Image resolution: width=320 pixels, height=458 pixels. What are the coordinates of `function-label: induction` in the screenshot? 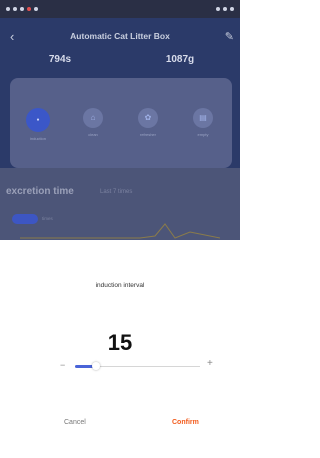 It's located at (37, 138).